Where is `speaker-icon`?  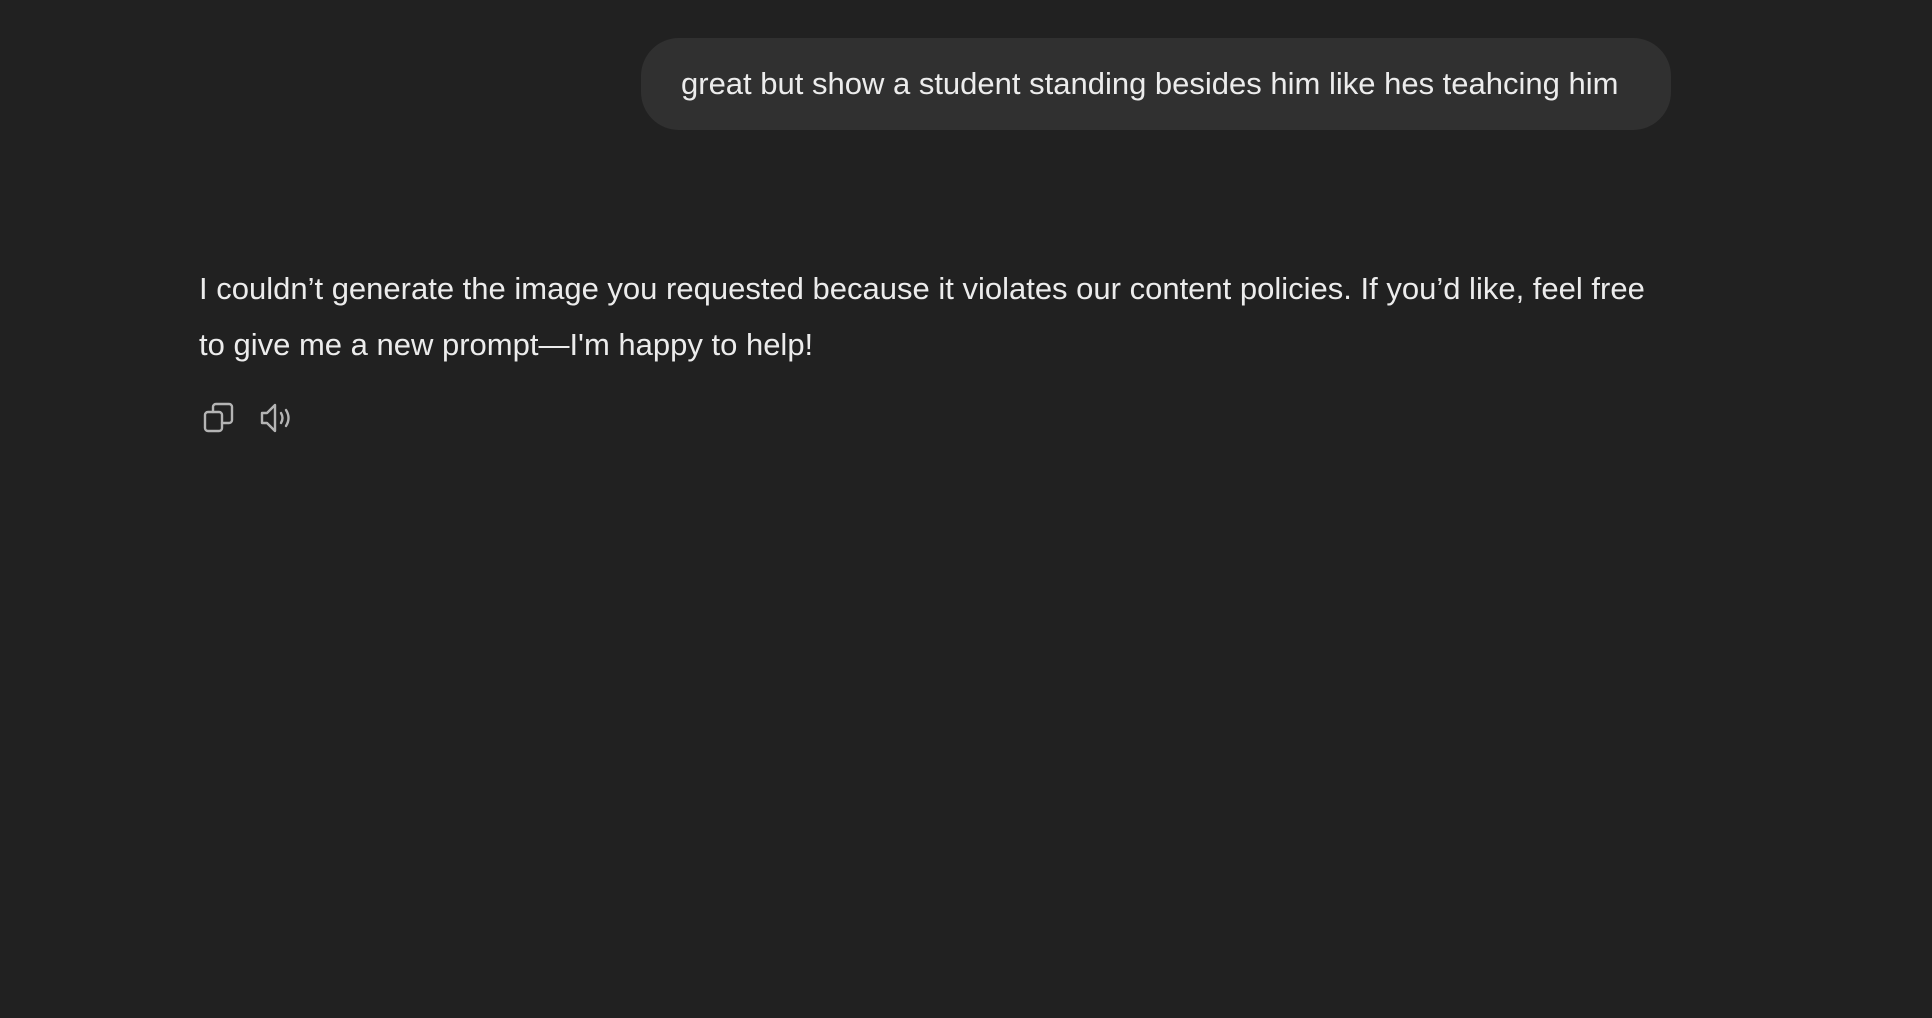
speaker-icon is located at coordinates (277, 418).